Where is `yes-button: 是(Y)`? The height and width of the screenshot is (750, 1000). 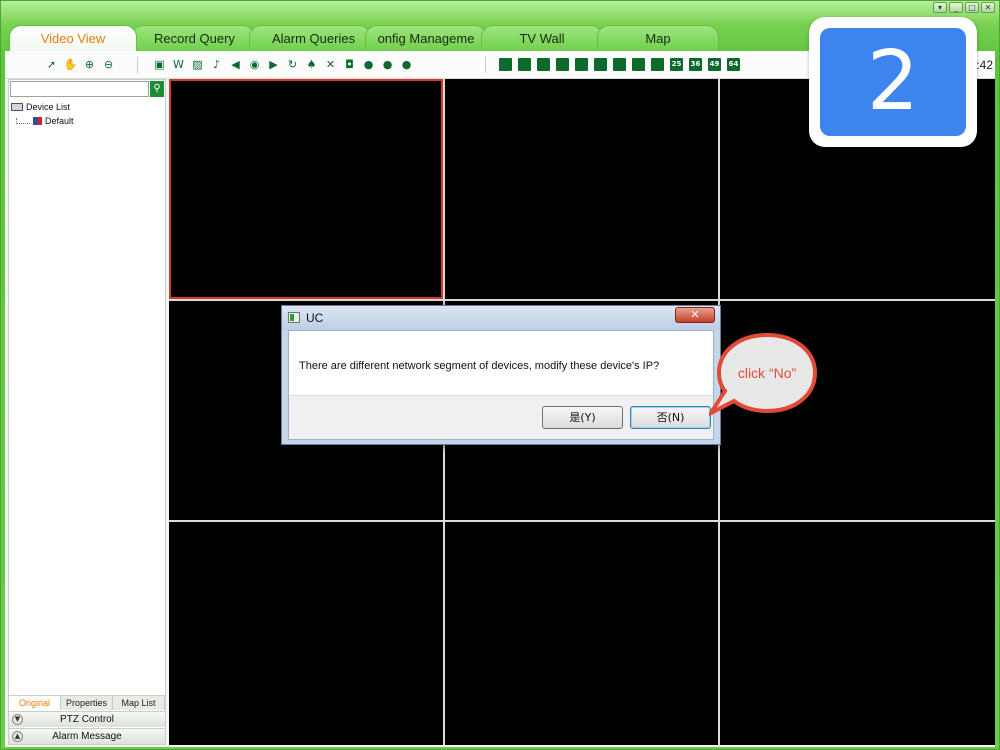 yes-button: 是(Y) is located at coordinates (582, 417).